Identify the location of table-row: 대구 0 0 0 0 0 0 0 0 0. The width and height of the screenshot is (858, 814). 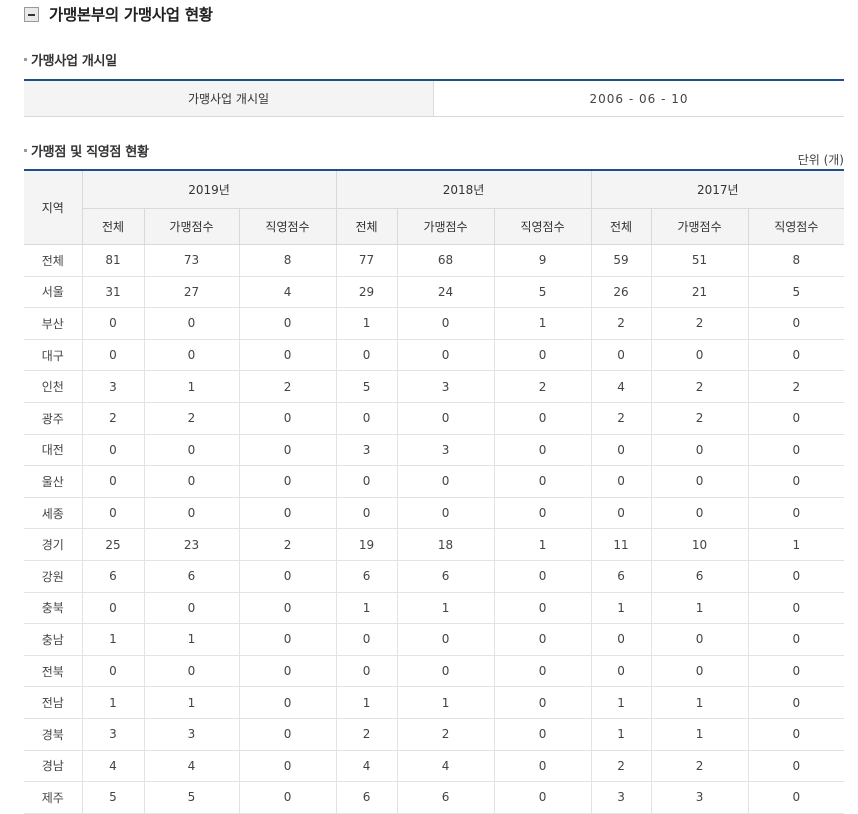
(434, 355).